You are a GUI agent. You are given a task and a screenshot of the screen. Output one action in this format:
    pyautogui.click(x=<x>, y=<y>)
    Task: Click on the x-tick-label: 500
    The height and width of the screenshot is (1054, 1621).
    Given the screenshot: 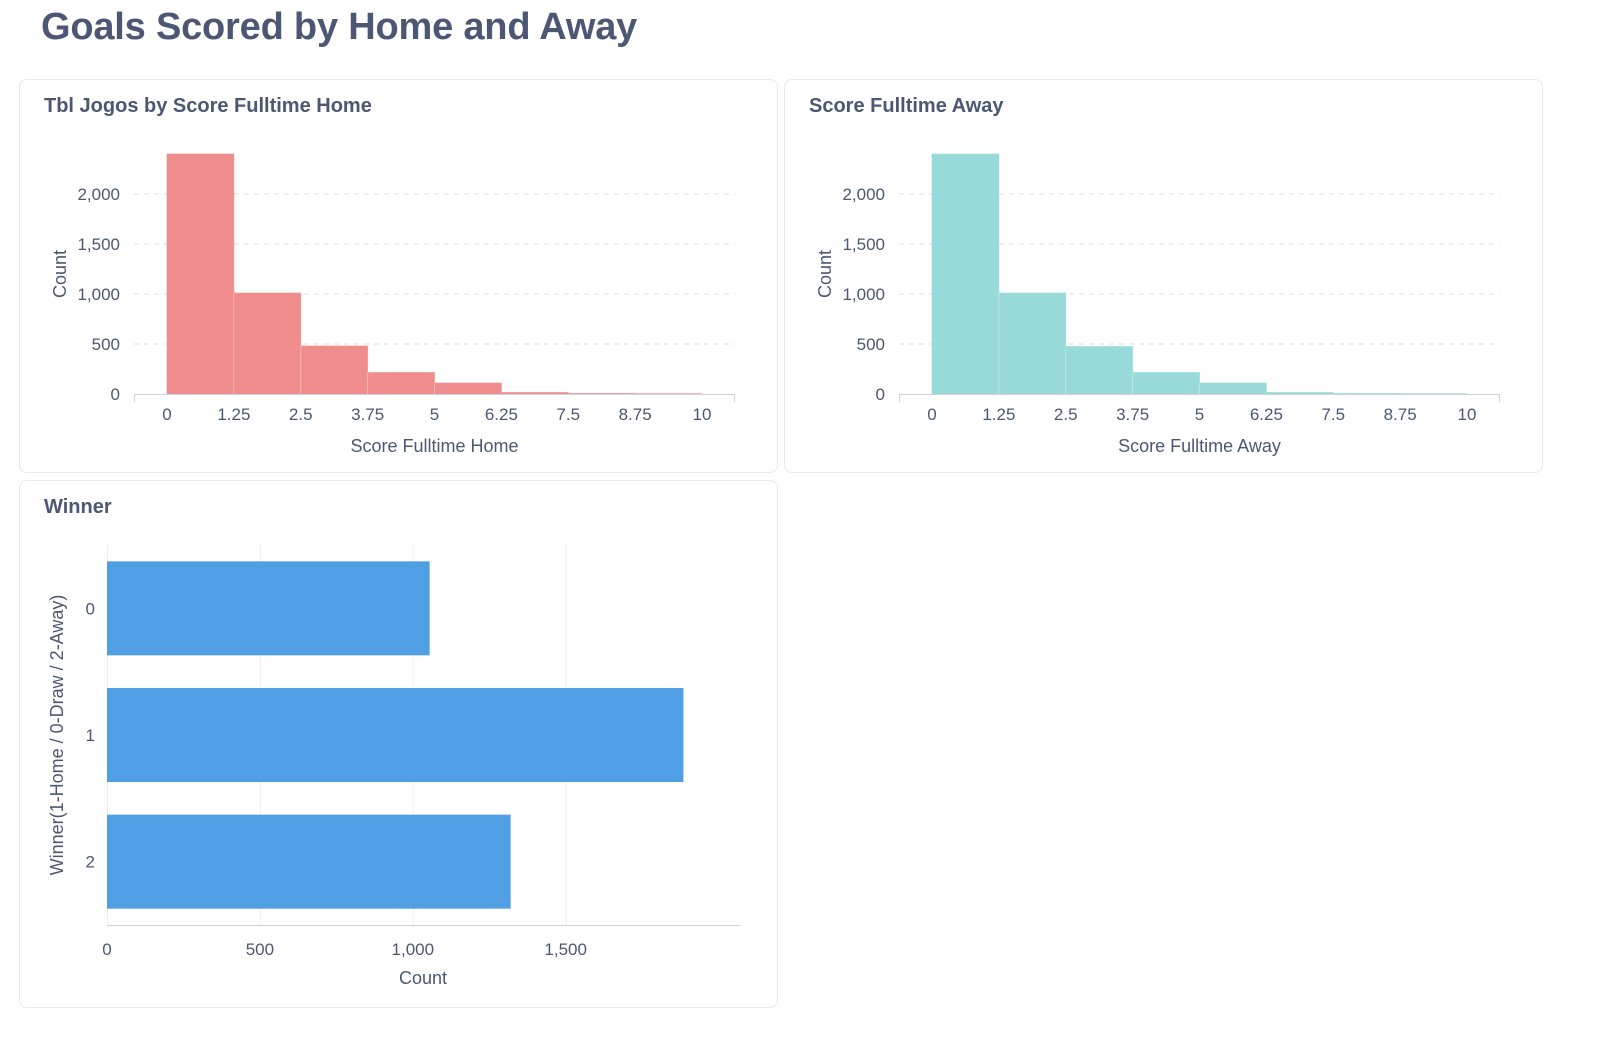 What is the action you would take?
    pyautogui.click(x=260, y=949)
    